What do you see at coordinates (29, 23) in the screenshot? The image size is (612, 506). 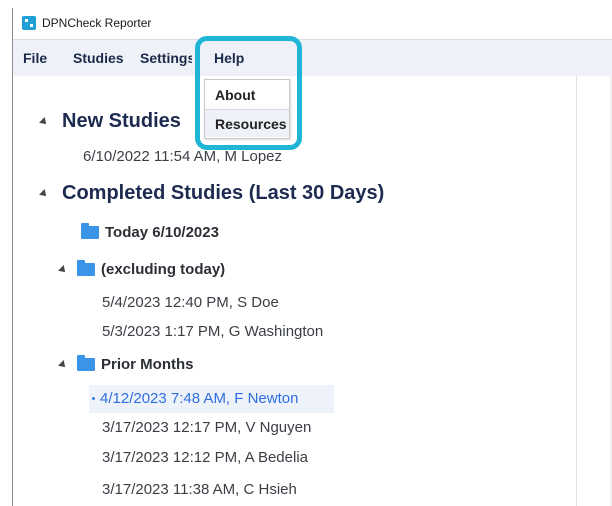 I see `app-icon` at bounding box center [29, 23].